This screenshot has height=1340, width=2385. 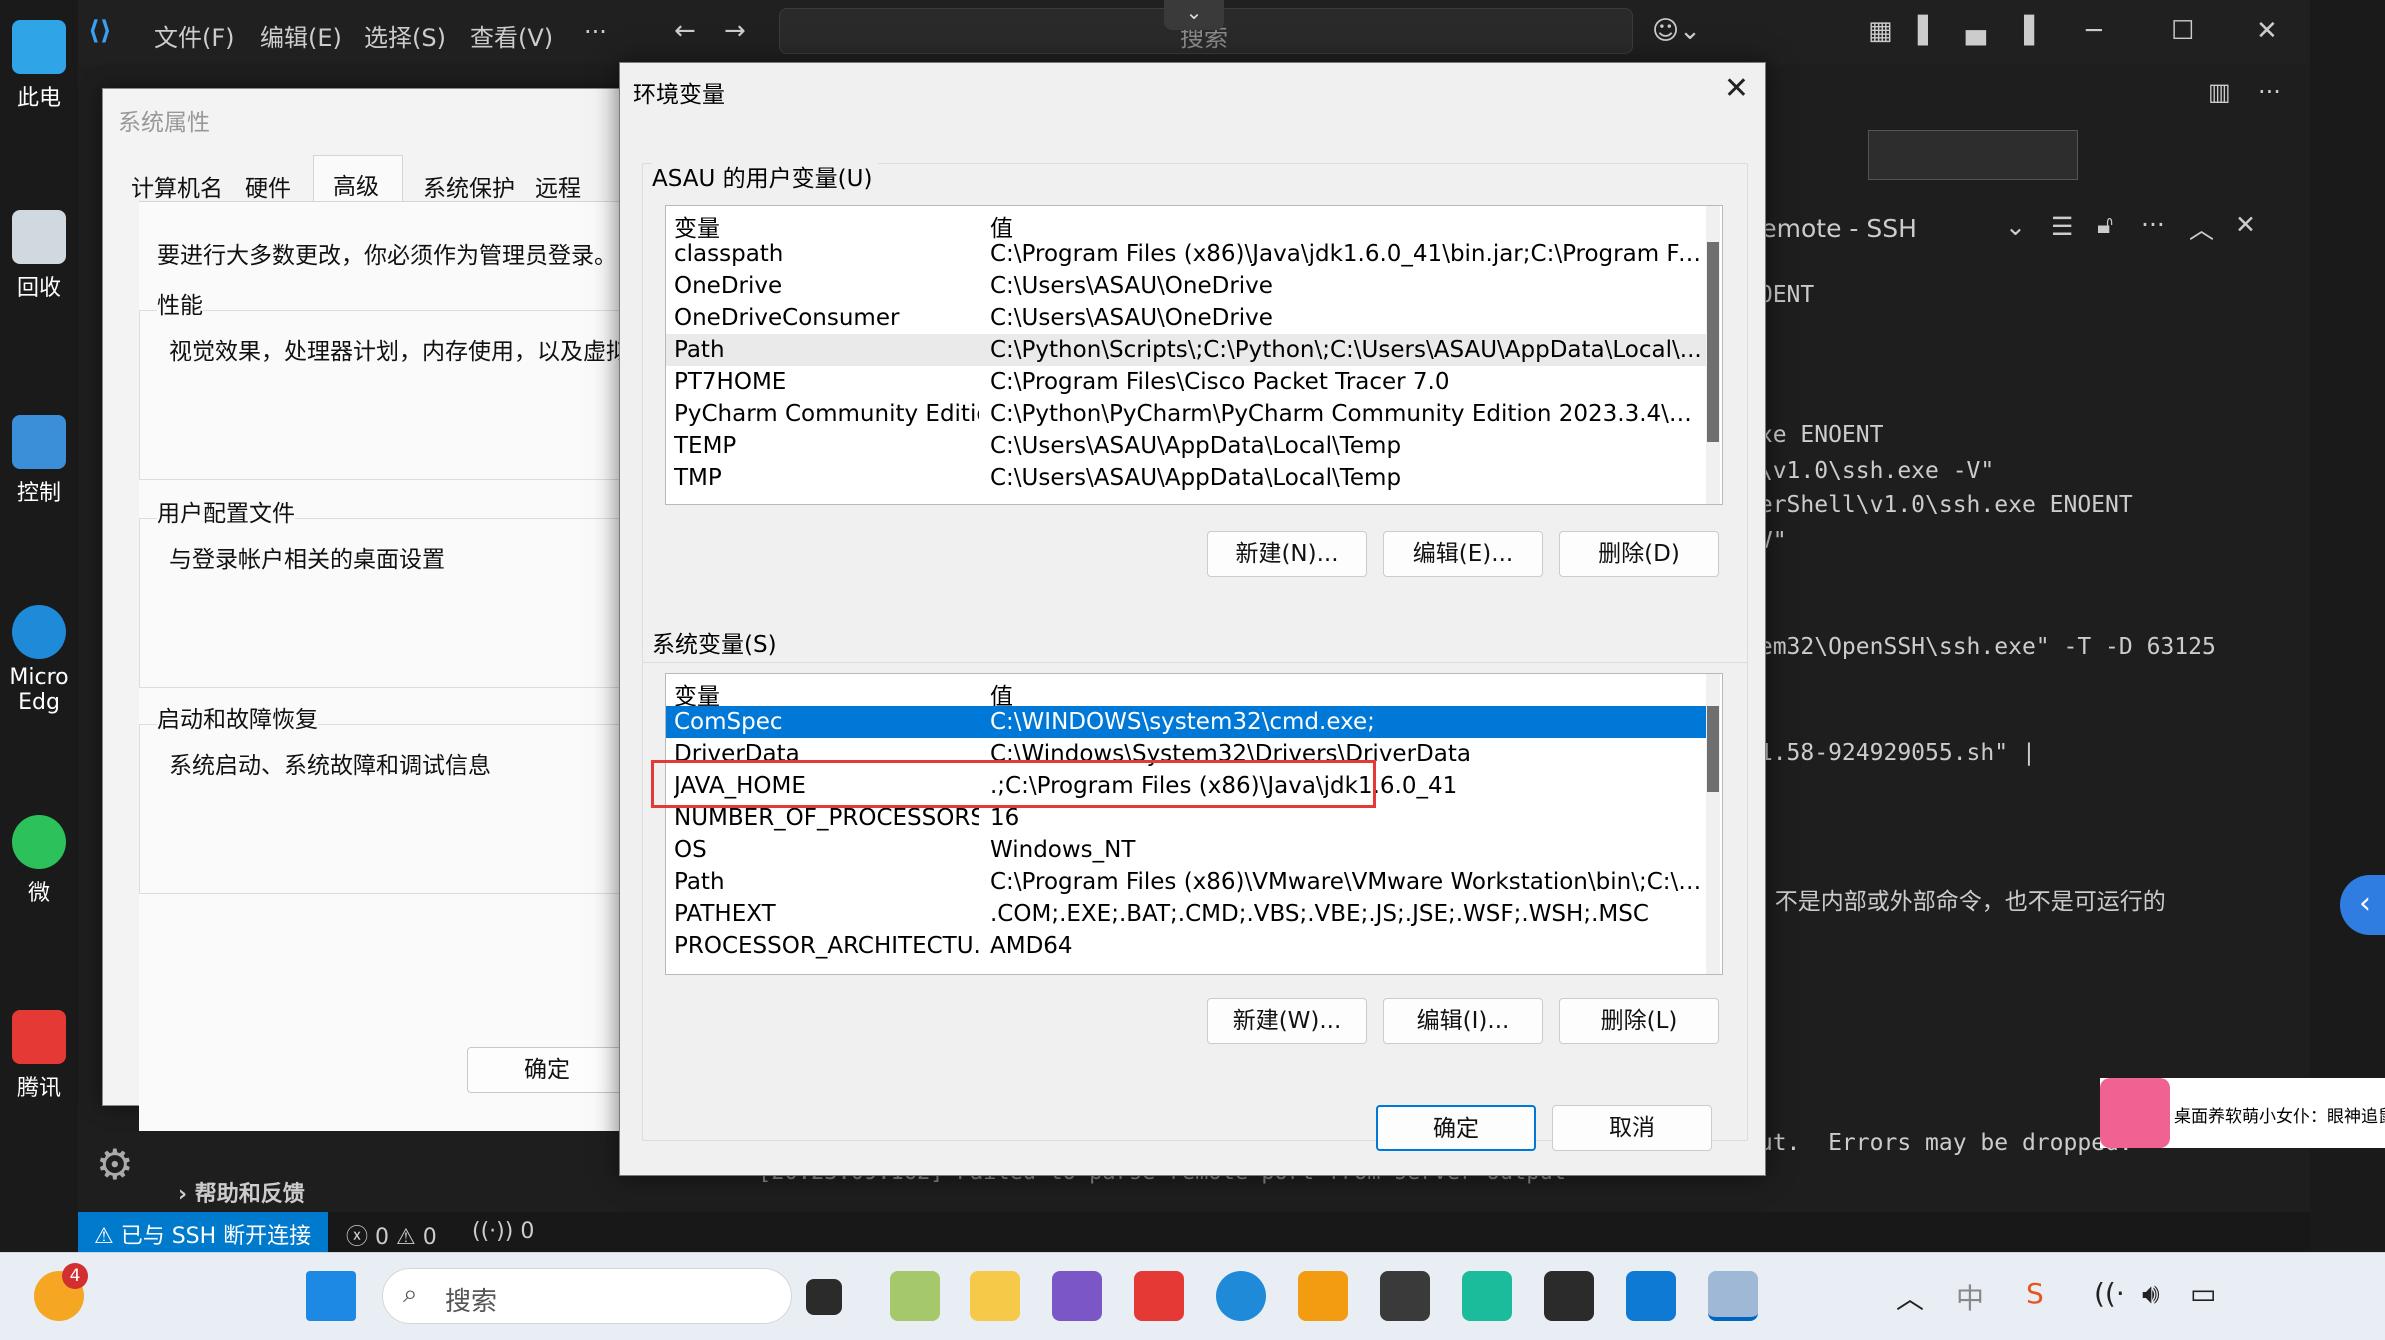 What do you see at coordinates (2151, 1294) in the screenshot?
I see `volume-icon: 🔊︎` at bounding box center [2151, 1294].